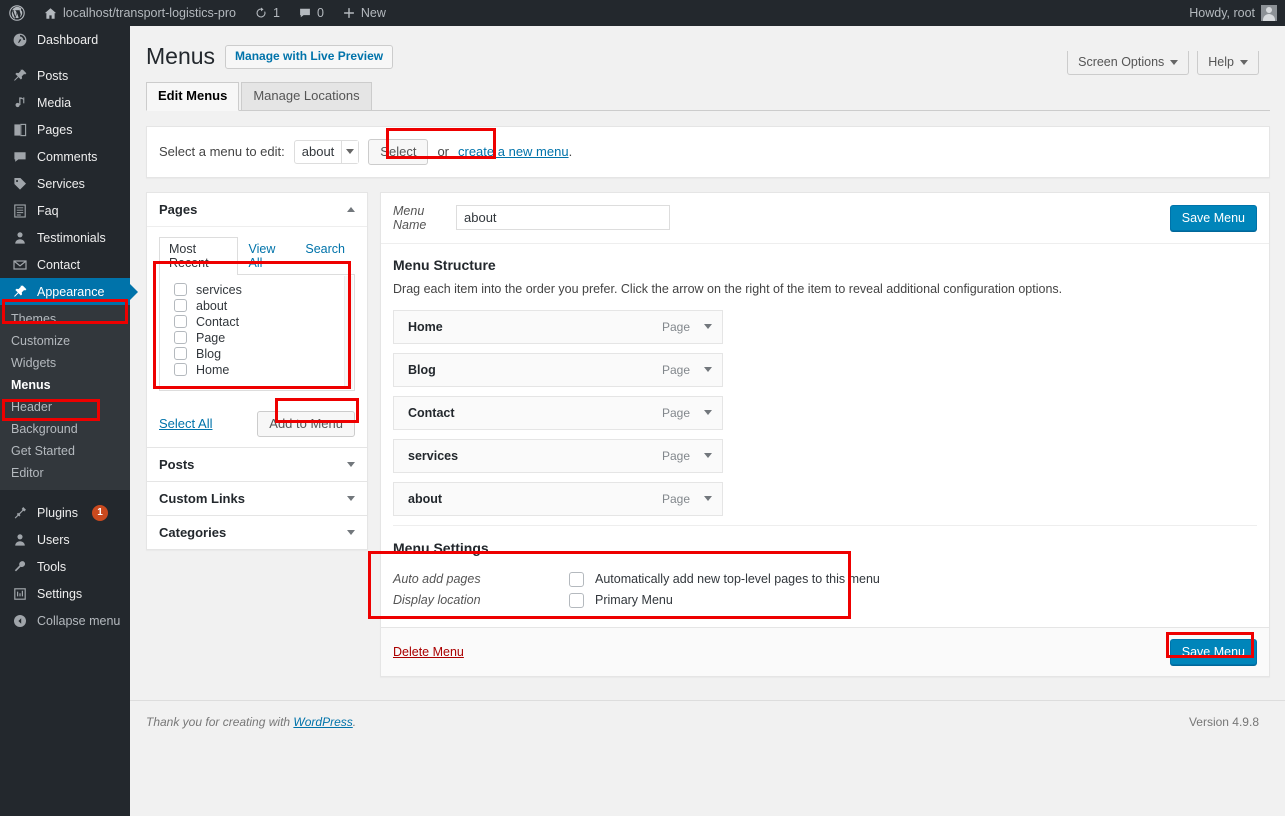  I want to click on create-new-menu-link-wrap: create a new menu., so click(515, 151).